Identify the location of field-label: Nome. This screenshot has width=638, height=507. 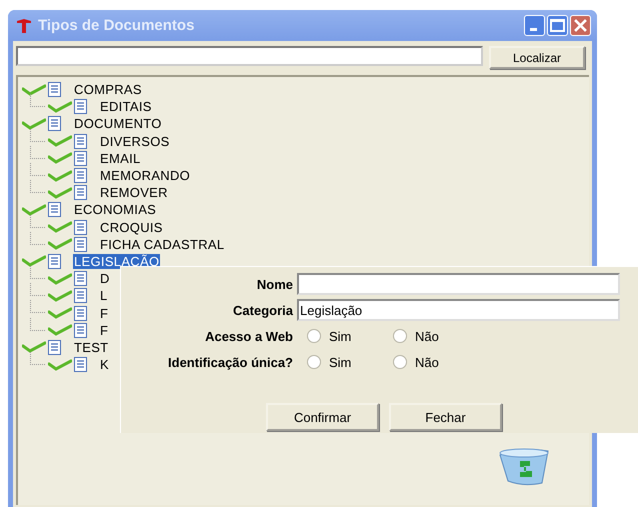
(274, 284).